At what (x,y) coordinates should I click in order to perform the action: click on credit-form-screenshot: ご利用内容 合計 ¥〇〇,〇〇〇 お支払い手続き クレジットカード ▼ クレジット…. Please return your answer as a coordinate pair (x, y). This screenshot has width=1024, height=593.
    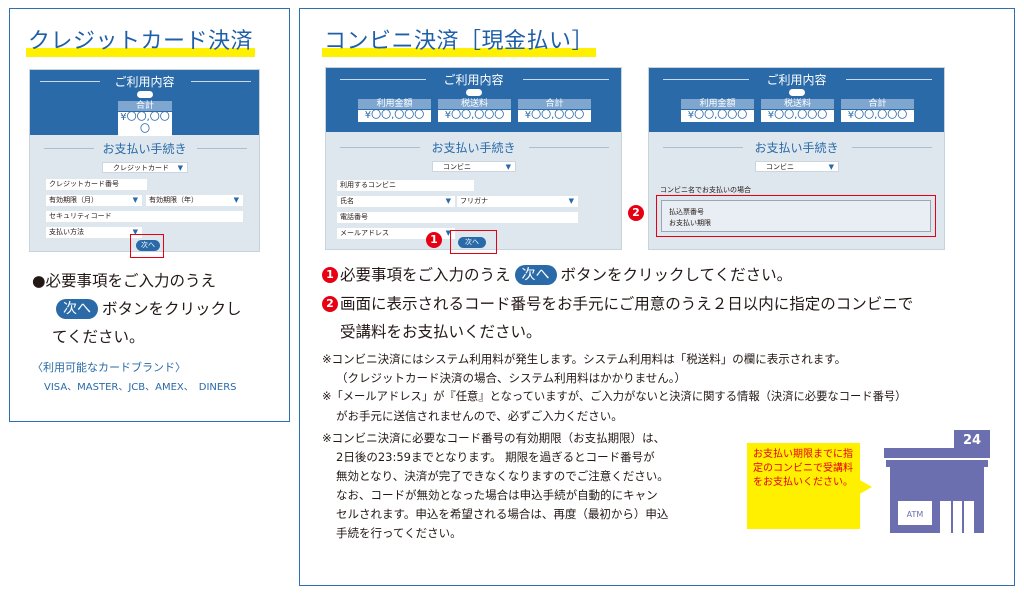
    Looking at the image, I should click on (144, 163).